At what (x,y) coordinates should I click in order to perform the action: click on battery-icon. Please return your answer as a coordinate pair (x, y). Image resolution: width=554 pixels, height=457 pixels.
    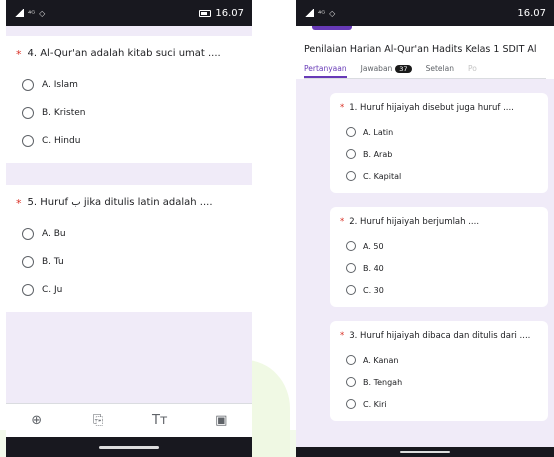
    Looking at the image, I should click on (205, 13).